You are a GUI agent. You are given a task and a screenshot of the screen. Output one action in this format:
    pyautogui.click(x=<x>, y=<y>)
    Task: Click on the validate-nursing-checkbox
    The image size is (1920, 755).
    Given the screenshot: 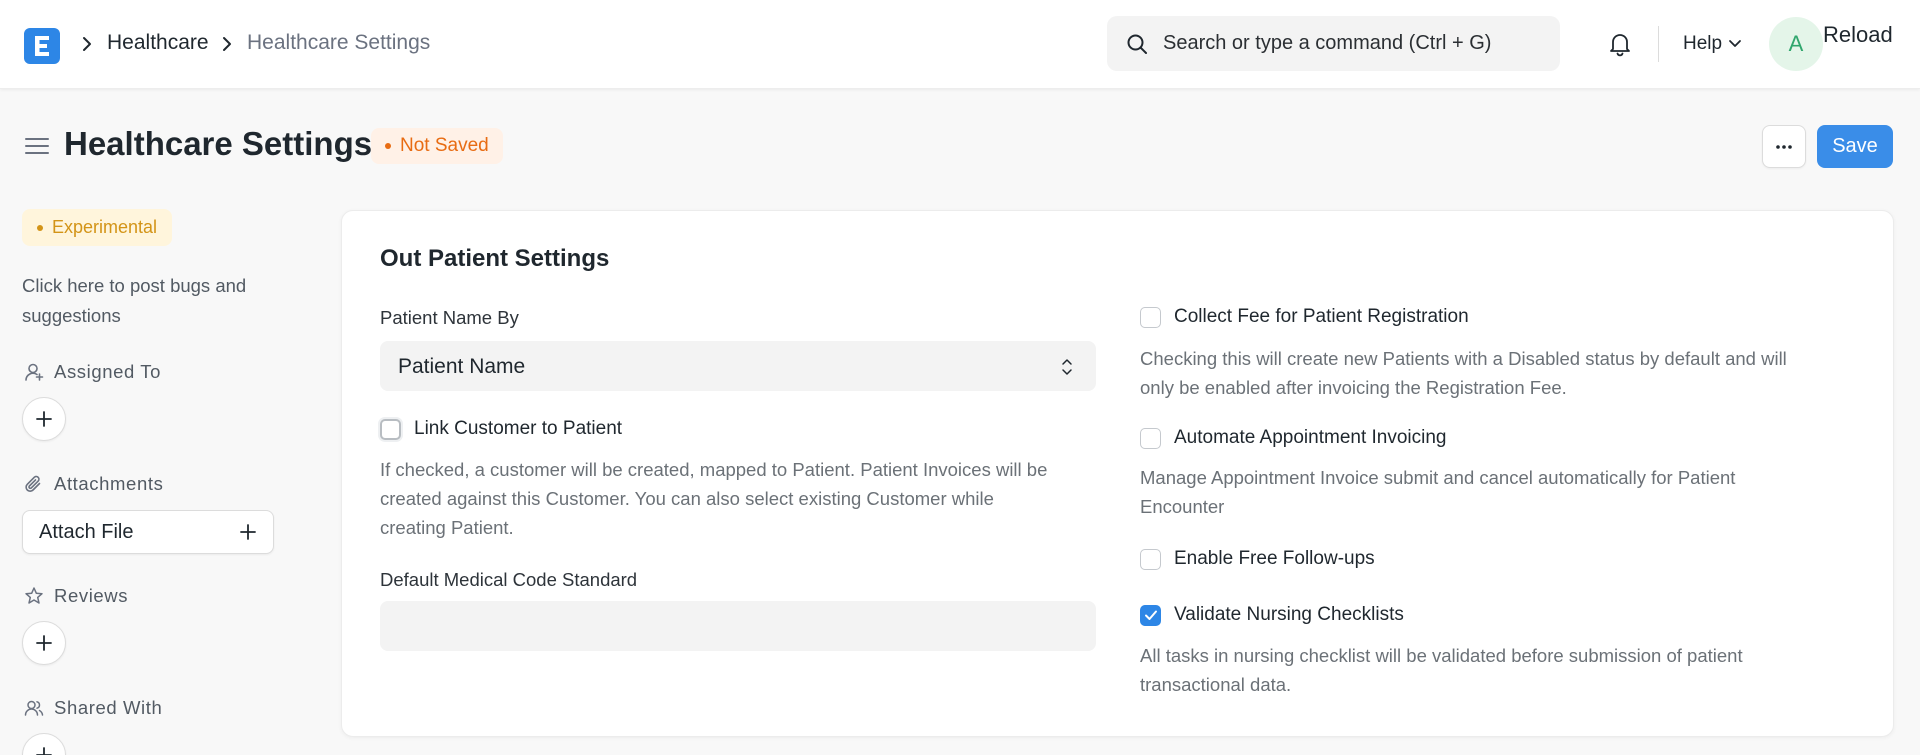 What is the action you would take?
    pyautogui.click(x=1150, y=615)
    